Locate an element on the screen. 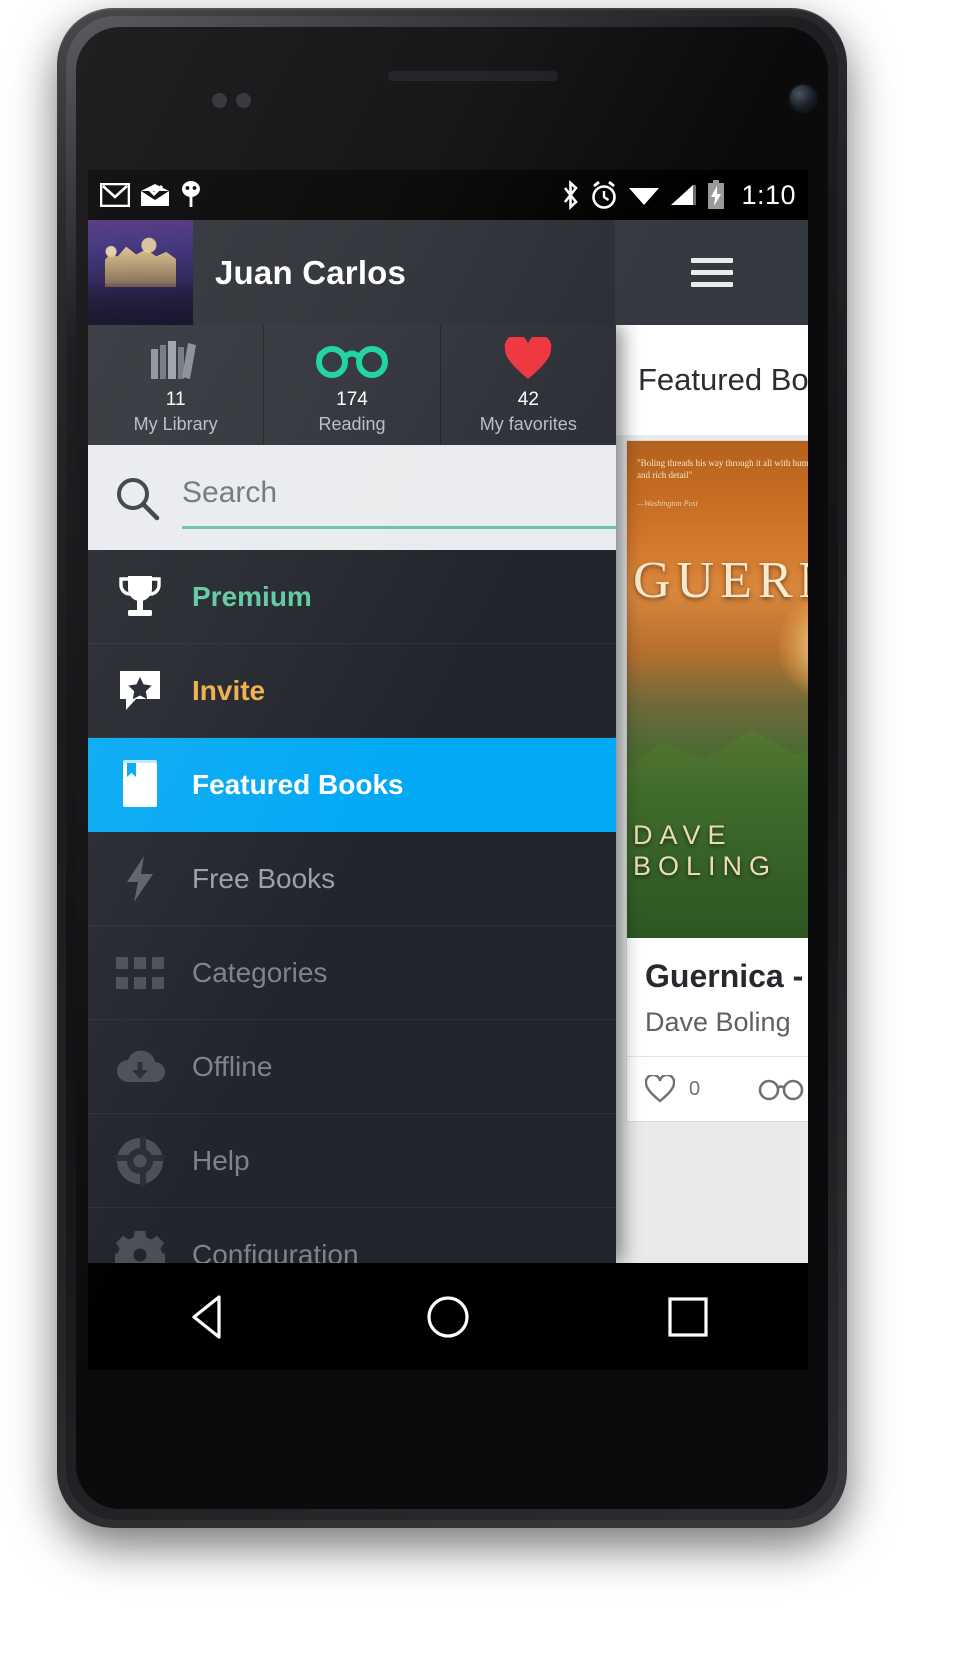  sidebar-item-label: Premium is located at coordinates (252, 596).